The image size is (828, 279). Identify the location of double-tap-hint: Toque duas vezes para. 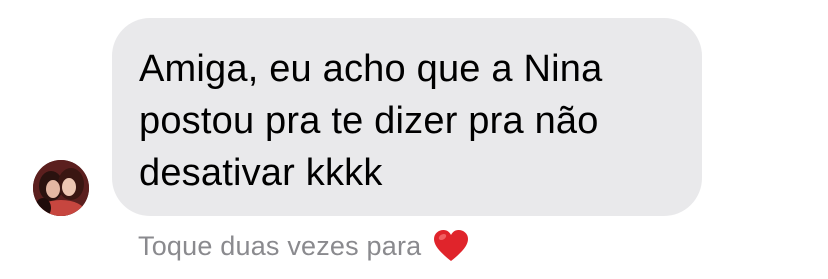
(303, 246).